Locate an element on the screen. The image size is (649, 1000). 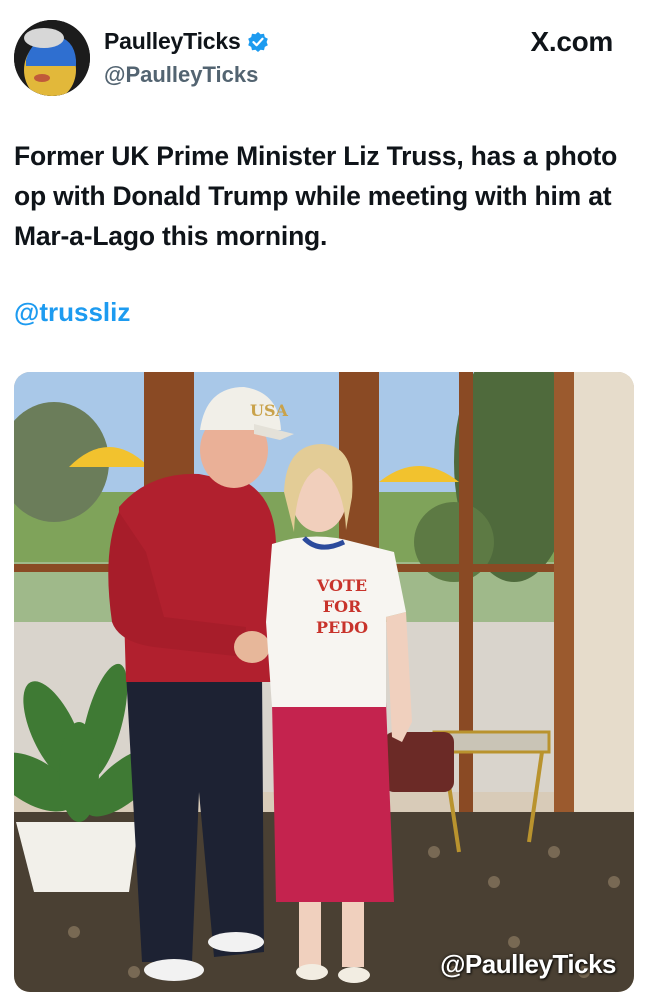
verified-badge-icon is located at coordinates (258, 42).